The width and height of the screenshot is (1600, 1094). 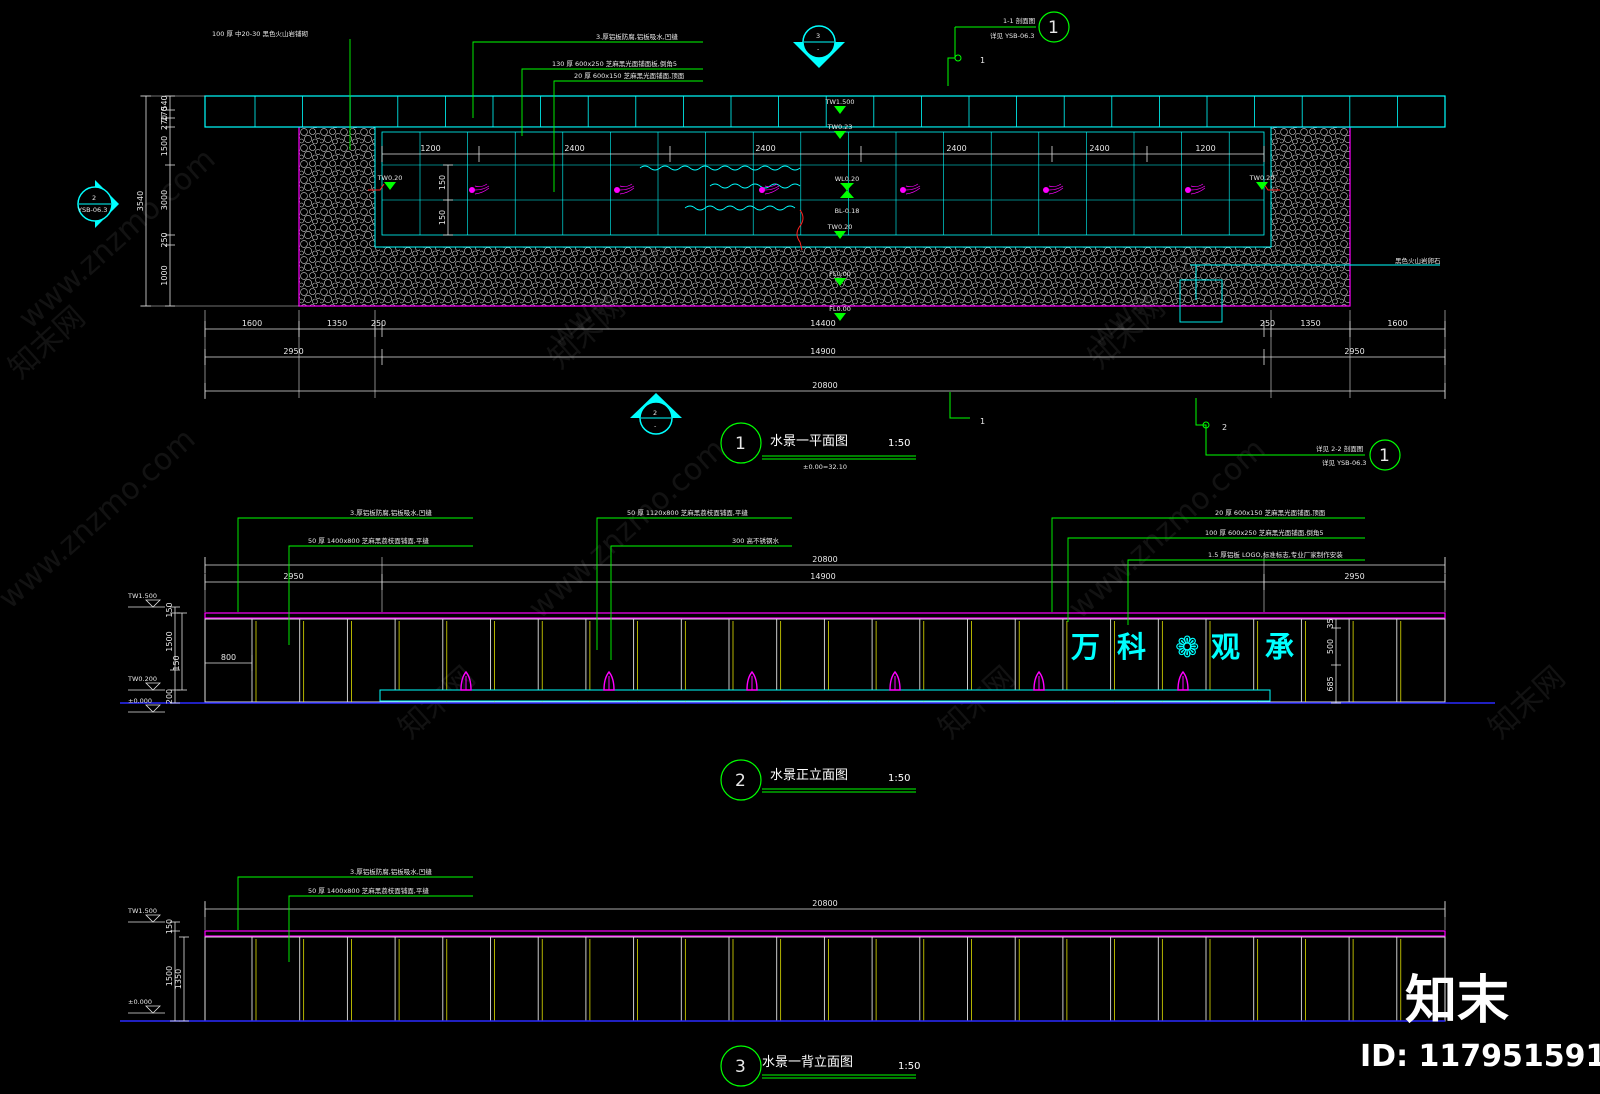 What do you see at coordinates (142, 679) in the screenshot?
I see `level-label: TW0.200` at bounding box center [142, 679].